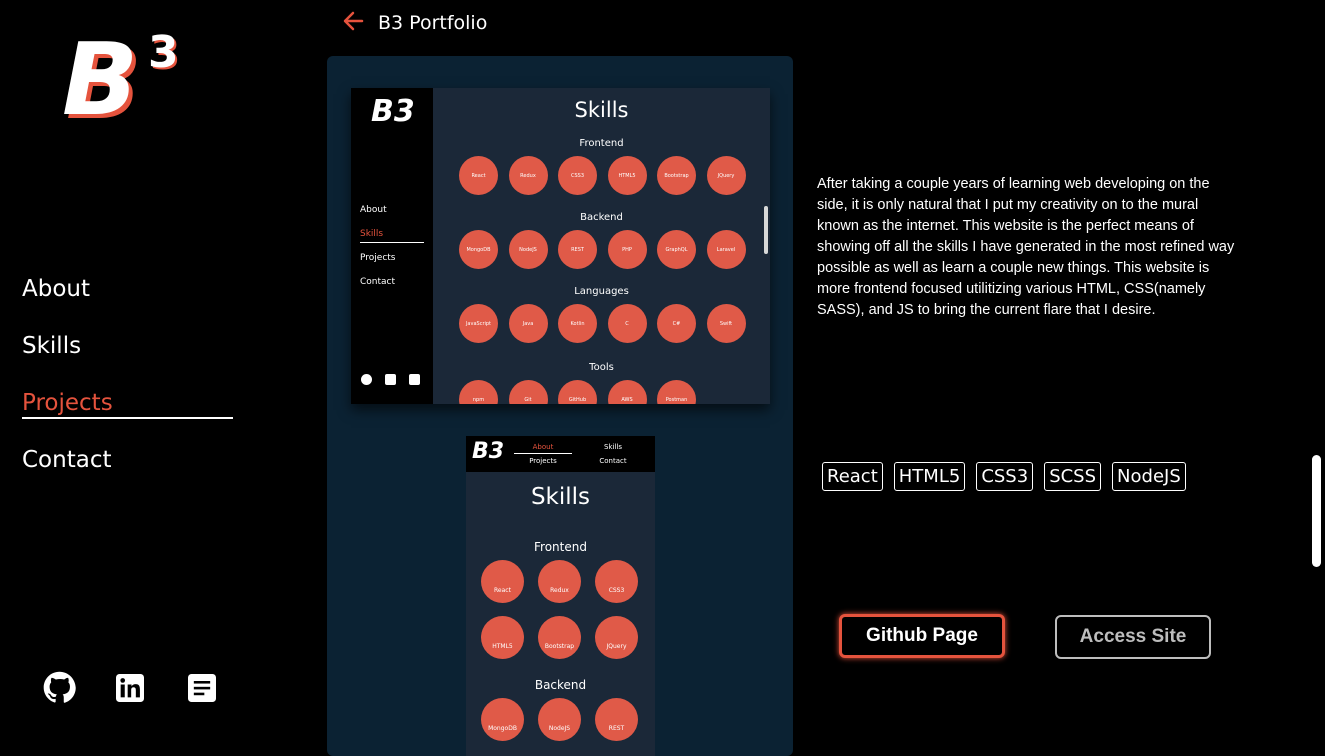 This screenshot has width=1325, height=756. What do you see at coordinates (543, 453) in the screenshot?
I see `mobile-nav-underline` at bounding box center [543, 453].